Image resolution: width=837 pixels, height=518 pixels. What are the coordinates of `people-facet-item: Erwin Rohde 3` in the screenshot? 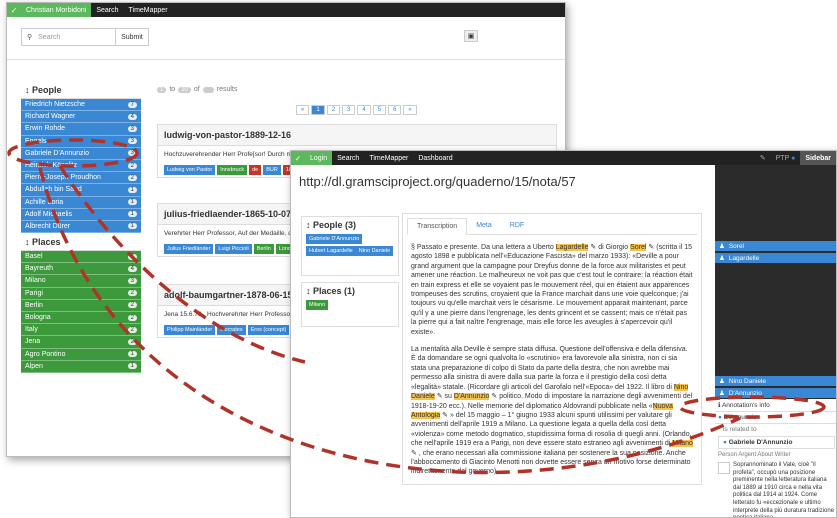 It's located at (81, 129).